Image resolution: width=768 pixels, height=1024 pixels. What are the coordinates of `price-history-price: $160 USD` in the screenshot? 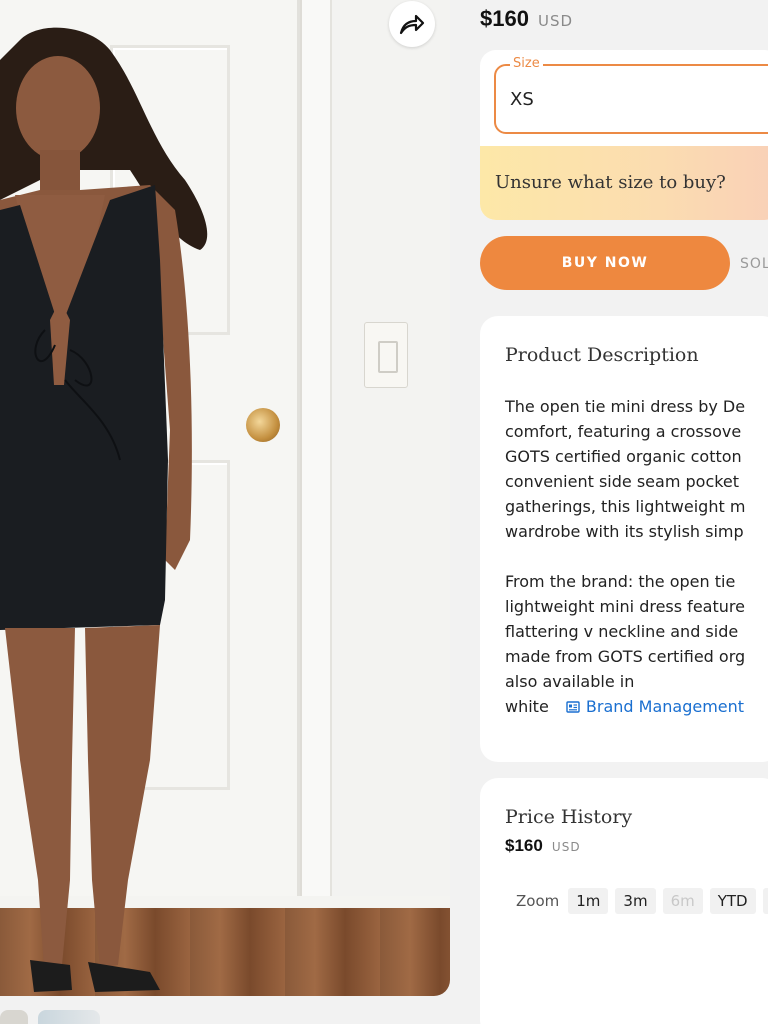 It's located at (543, 846).